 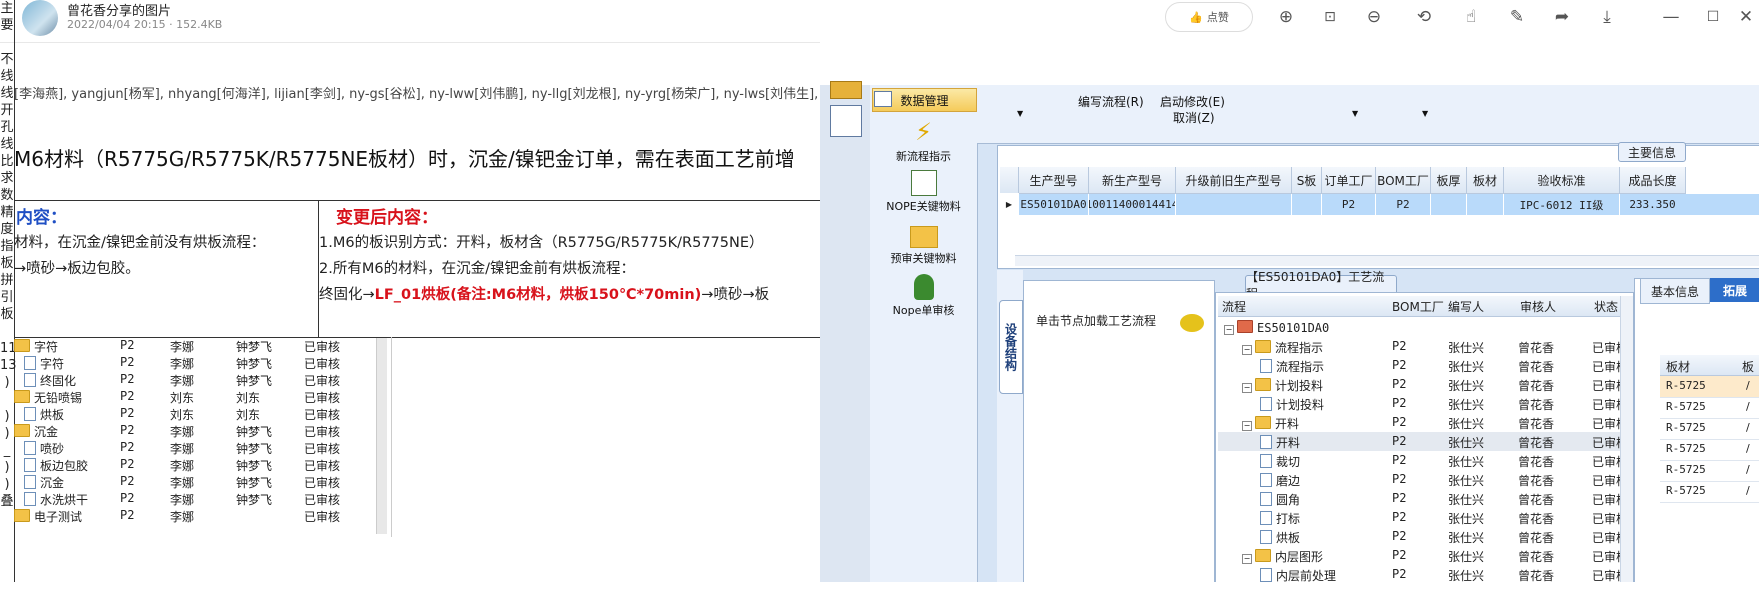 What do you see at coordinates (1517, 17) in the screenshot?
I see `edit-image-icon: ✎` at bounding box center [1517, 17].